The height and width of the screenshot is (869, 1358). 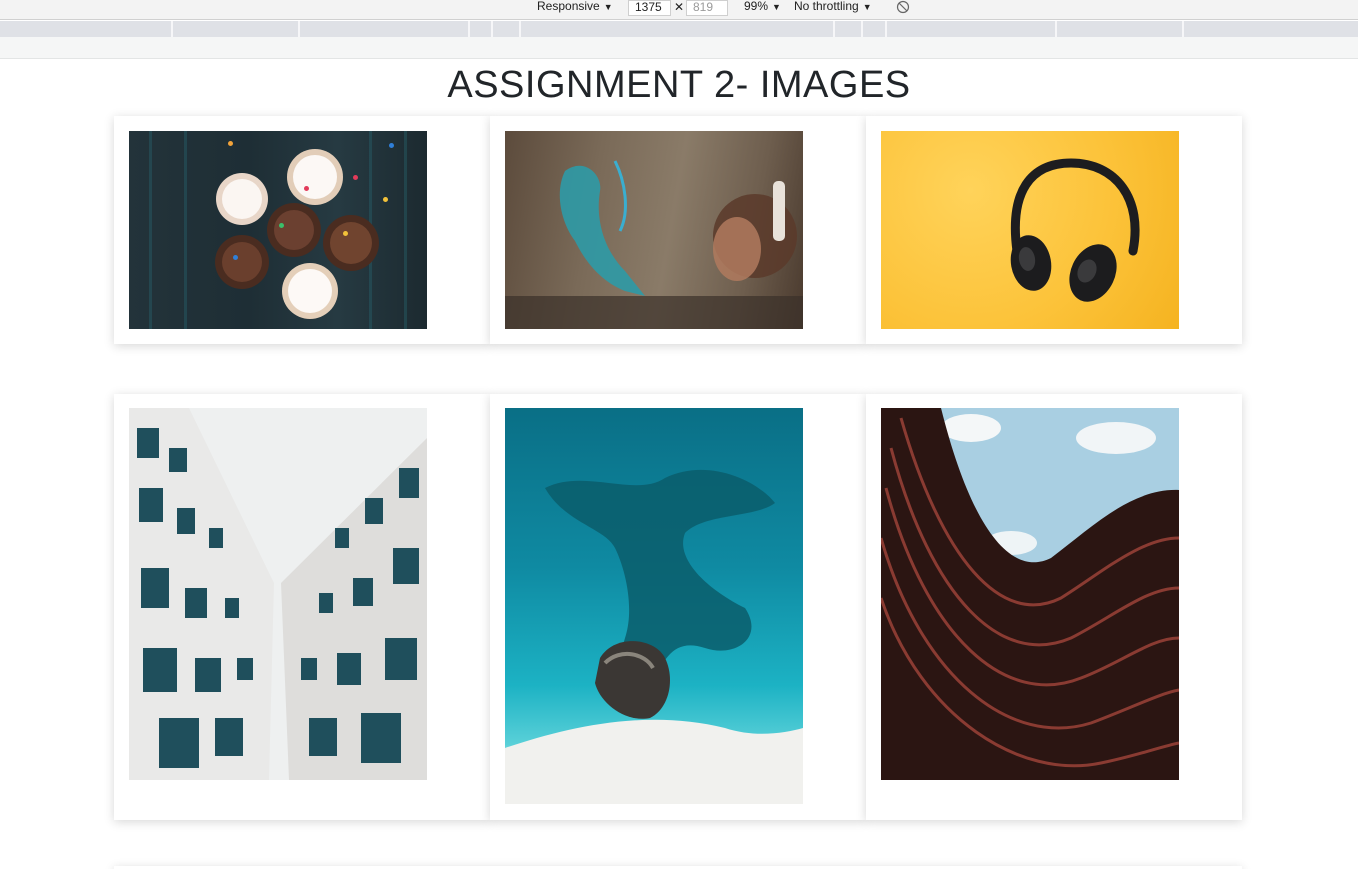 I want to click on throttling-dropdown: No throttling ▼, so click(x=833, y=10).